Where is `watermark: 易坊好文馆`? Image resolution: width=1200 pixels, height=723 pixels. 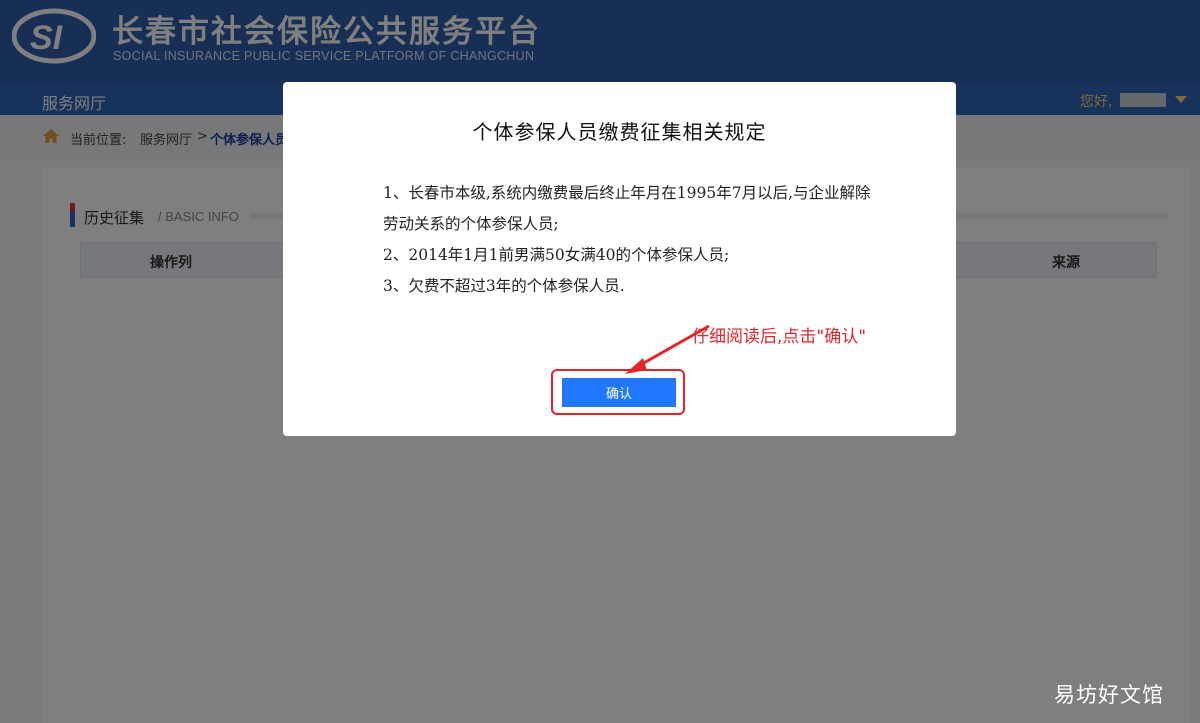 watermark: 易坊好文馆 is located at coordinates (1109, 695).